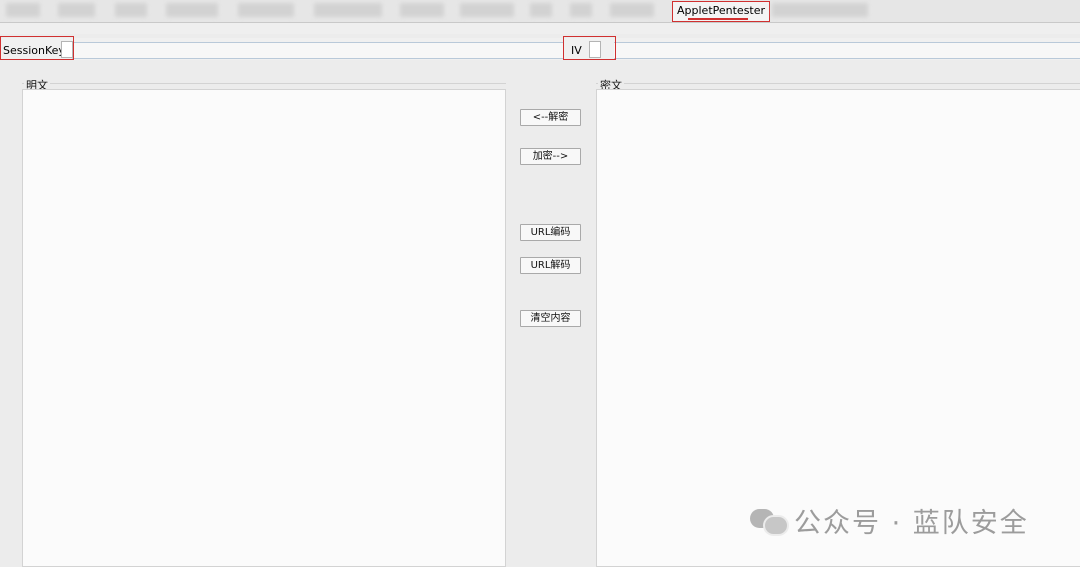  What do you see at coordinates (595, 49) in the screenshot?
I see `iv-input` at bounding box center [595, 49].